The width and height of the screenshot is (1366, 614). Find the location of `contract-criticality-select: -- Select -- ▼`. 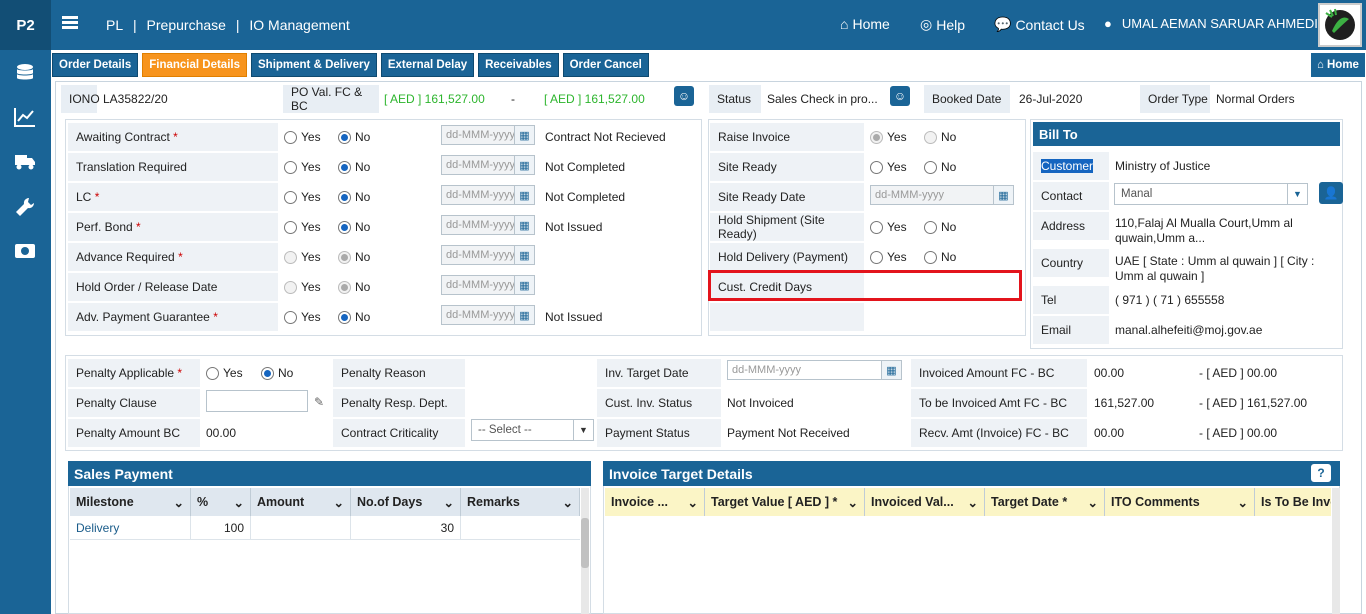

contract-criticality-select: -- Select -- ▼ is located at coordinates (532, 430).